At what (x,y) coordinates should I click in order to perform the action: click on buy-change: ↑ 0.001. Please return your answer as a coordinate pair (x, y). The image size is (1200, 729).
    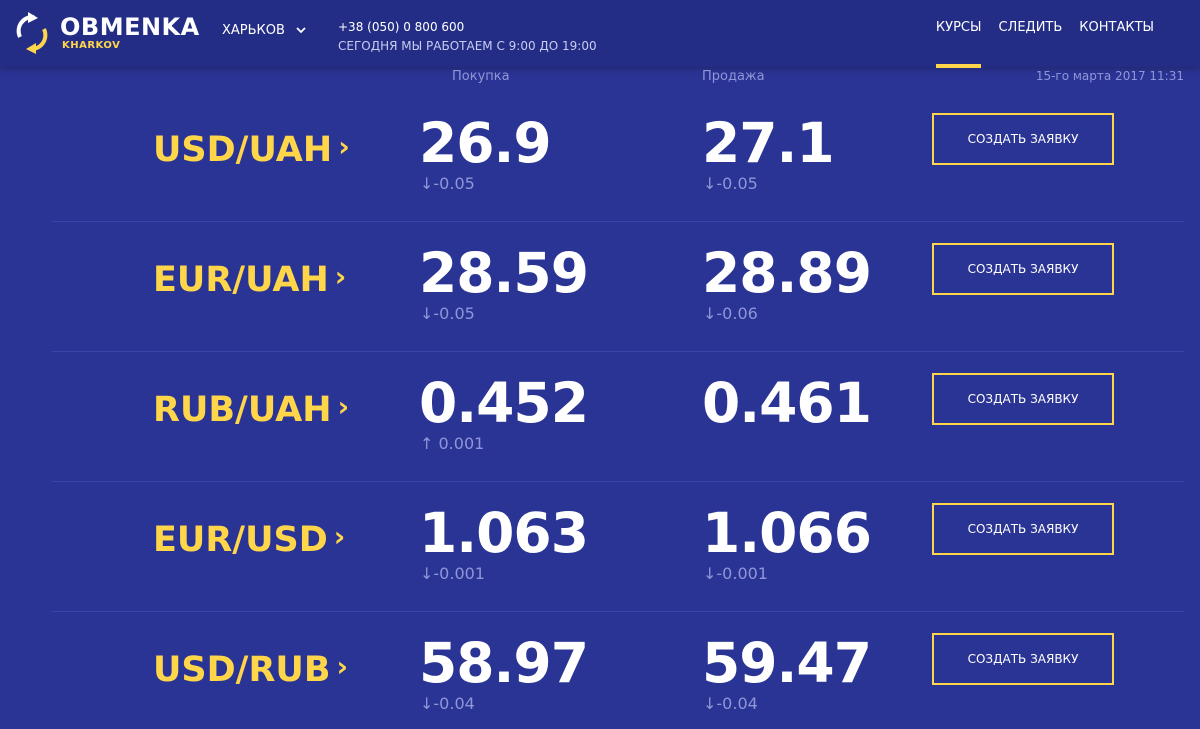
    Looking at the image, I should click on (452, 443).